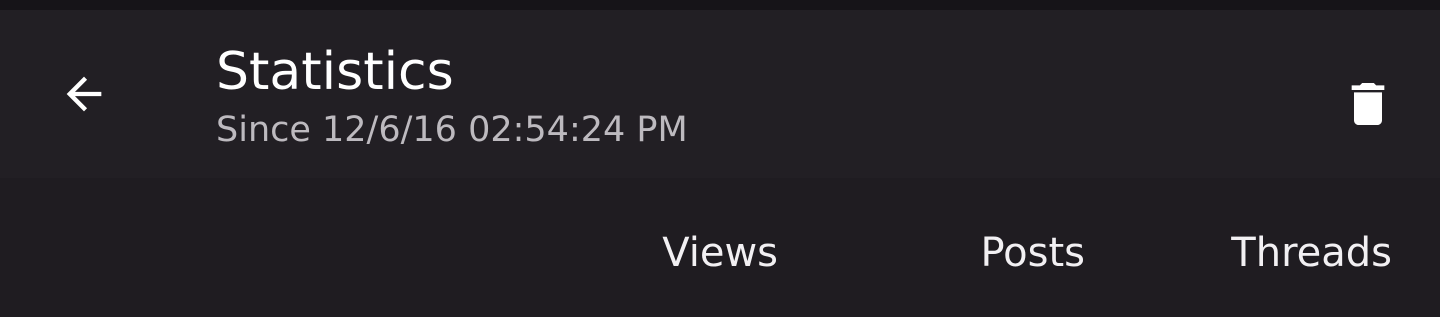 The image size is (1440, 317). I want to click on column-header-views: Views, so click(720, 253).